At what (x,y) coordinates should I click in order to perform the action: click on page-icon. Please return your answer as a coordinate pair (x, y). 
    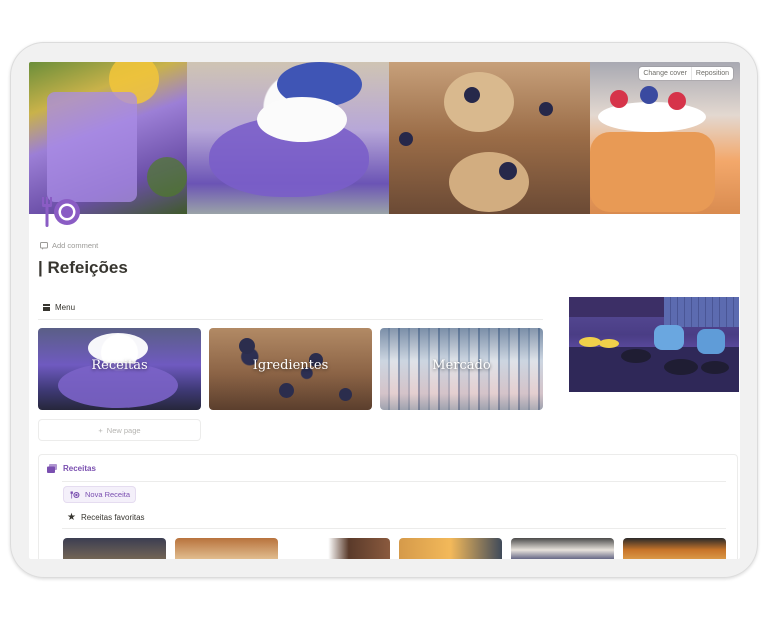
    Looking at the image, I should click on (61, 212).